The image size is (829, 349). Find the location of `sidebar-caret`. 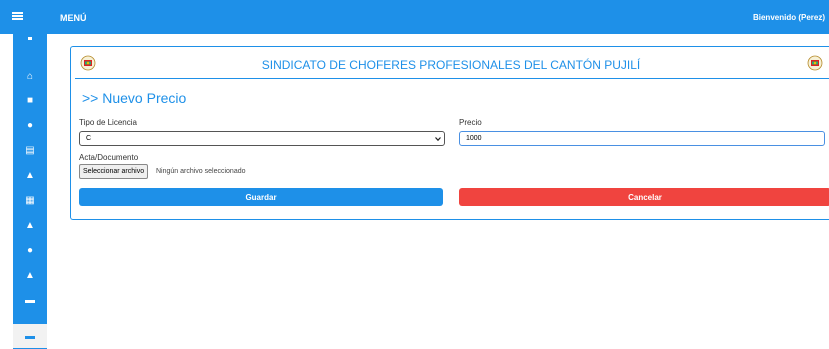

sidebar-caret is located at coordinates (30, 38).